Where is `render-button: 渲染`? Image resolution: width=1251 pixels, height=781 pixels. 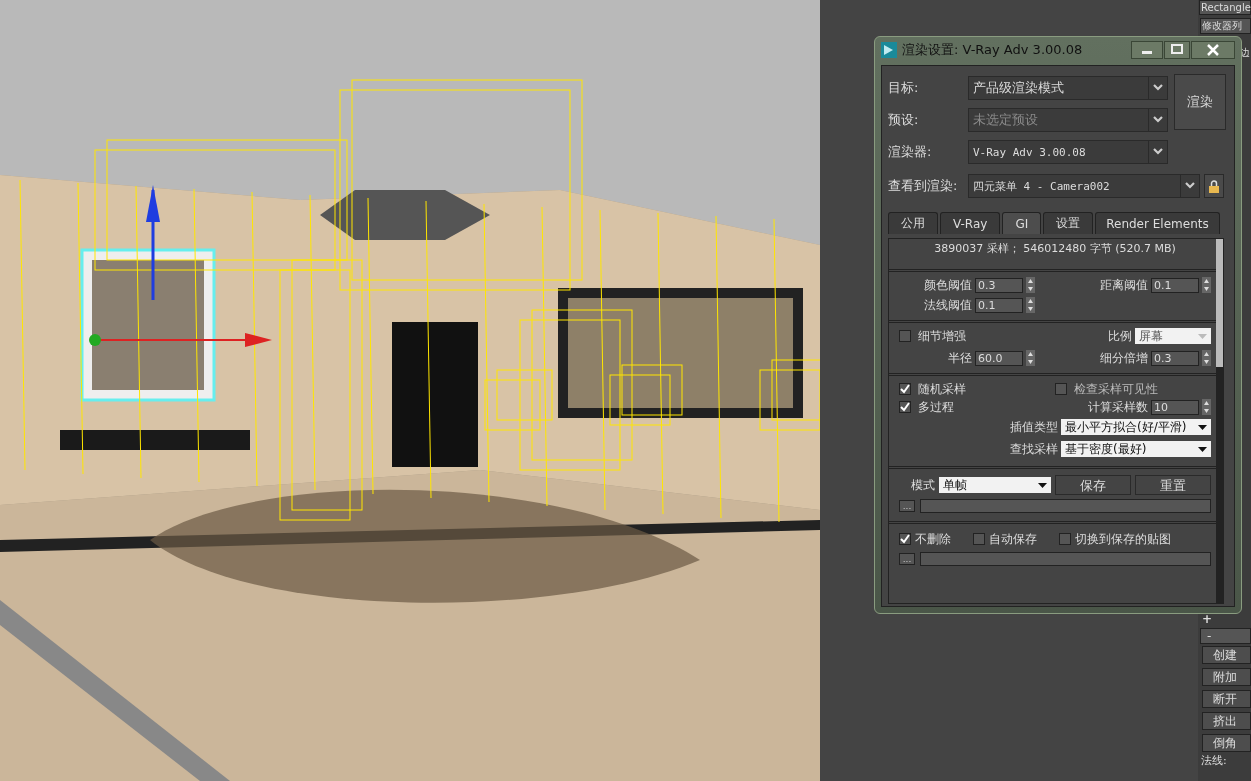
render-button: 渲染 is located at coordinates (1200, 102).